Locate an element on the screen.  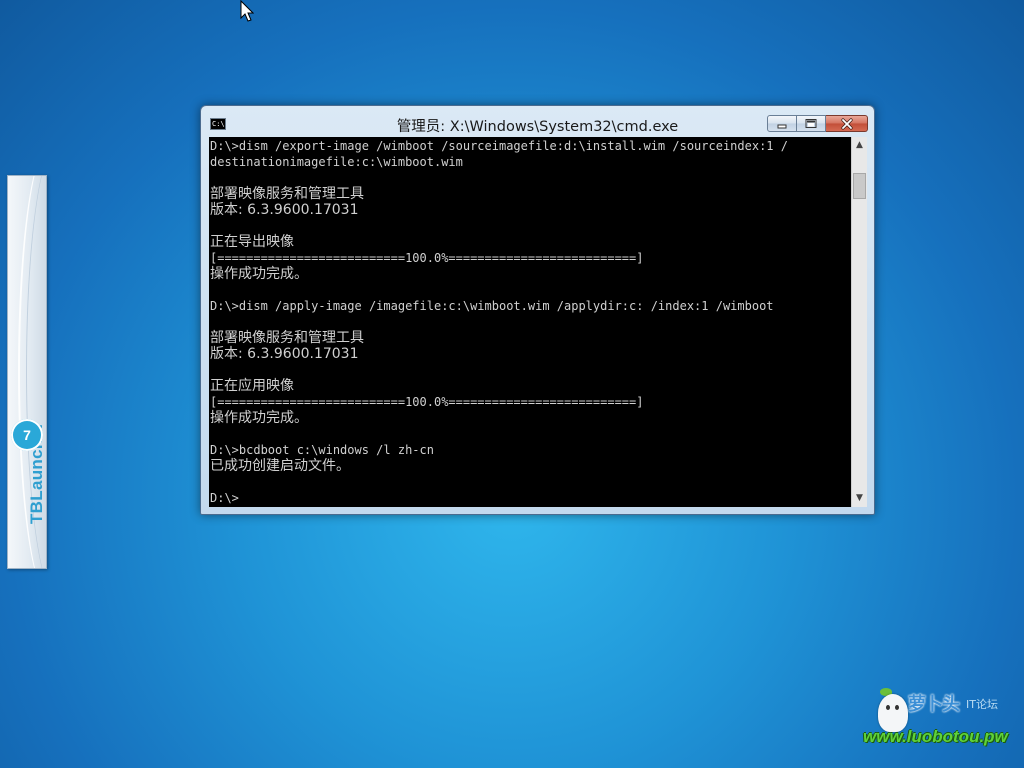
maximize-icon is located at coordinates (811, 123).